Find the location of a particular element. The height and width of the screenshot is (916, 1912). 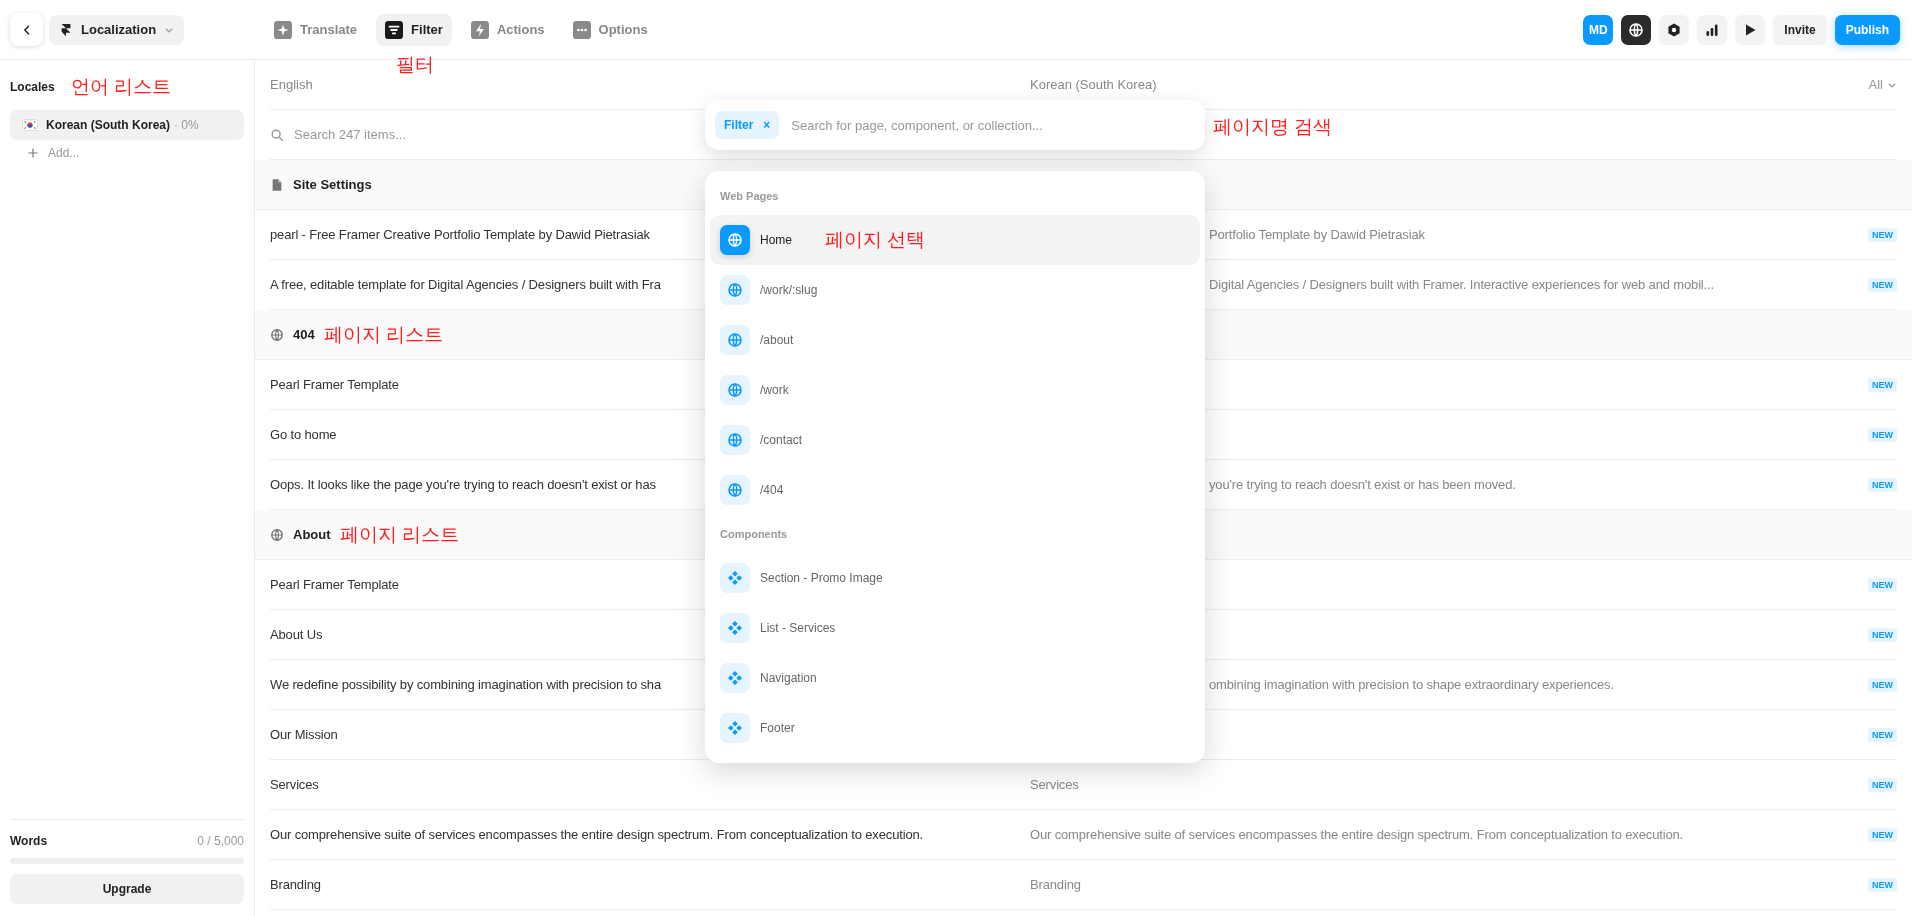

table-cell: Portfolio Template by Dawid Pietrasiak is located at coordinates (1317, 234).